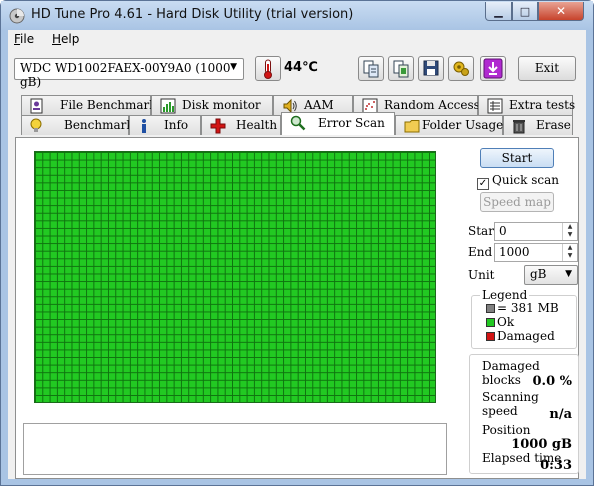 This screenshot has width=594, height=486. I want to click on tab-info: Info, so click(165, 125).